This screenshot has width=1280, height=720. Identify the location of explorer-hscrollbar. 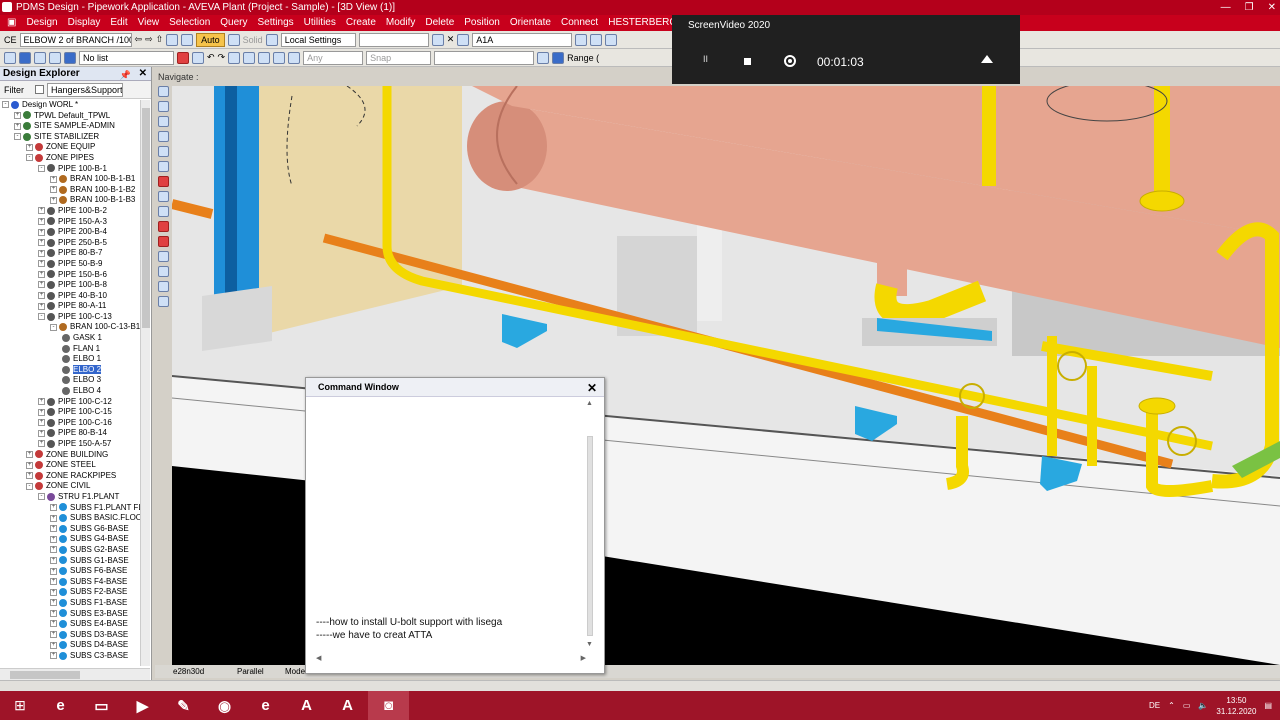
(75, 674).